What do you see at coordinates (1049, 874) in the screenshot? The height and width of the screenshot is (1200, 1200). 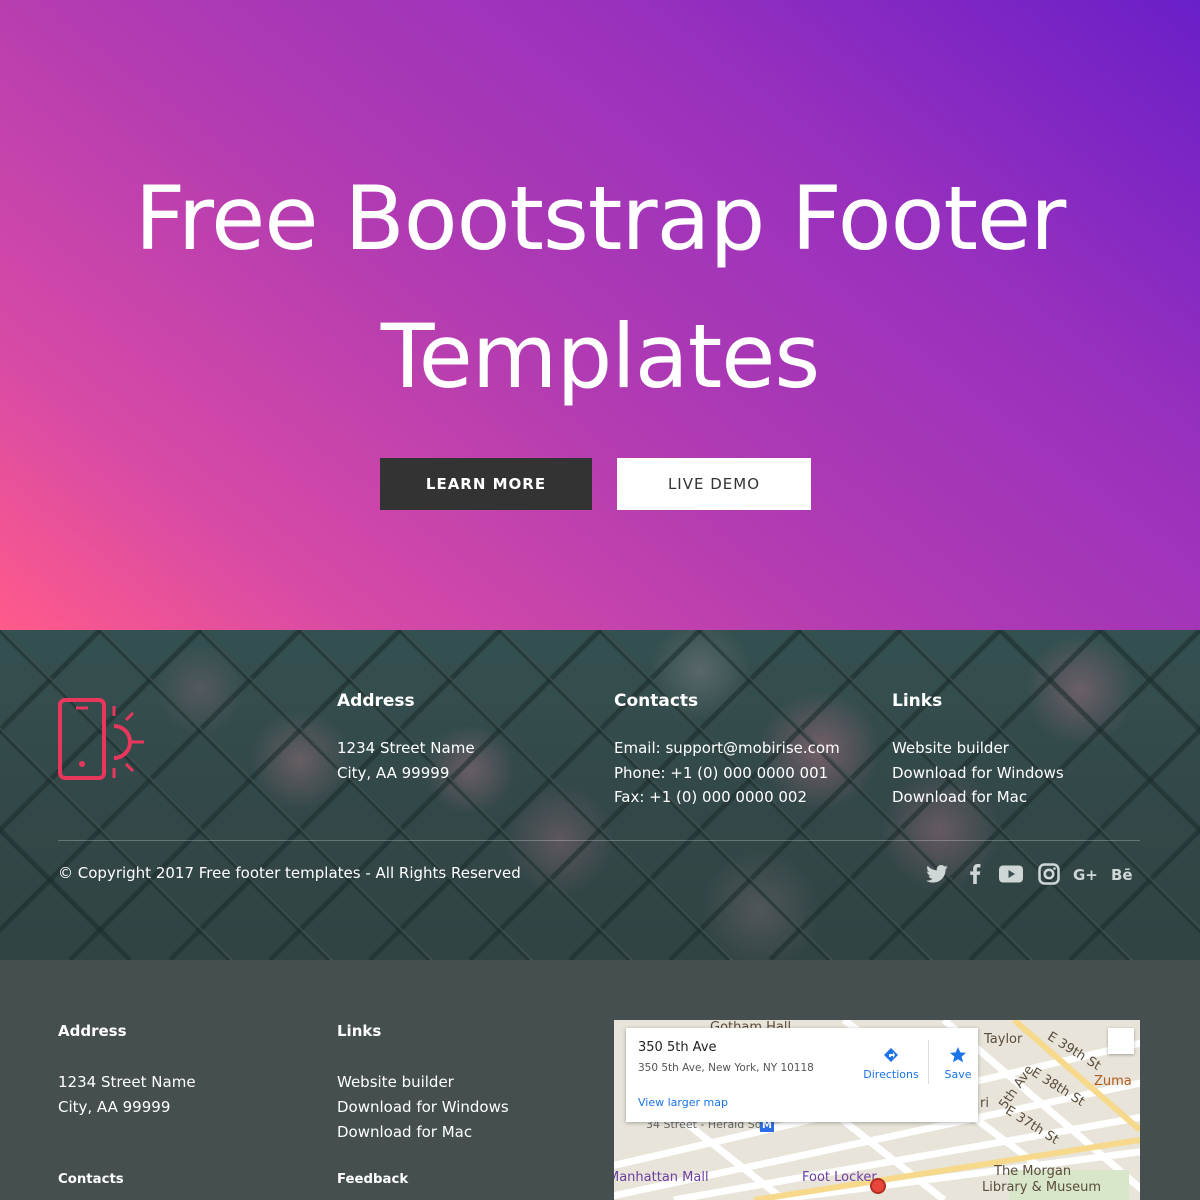 I see `instagram-icon` at bounding box center [1049, 874].